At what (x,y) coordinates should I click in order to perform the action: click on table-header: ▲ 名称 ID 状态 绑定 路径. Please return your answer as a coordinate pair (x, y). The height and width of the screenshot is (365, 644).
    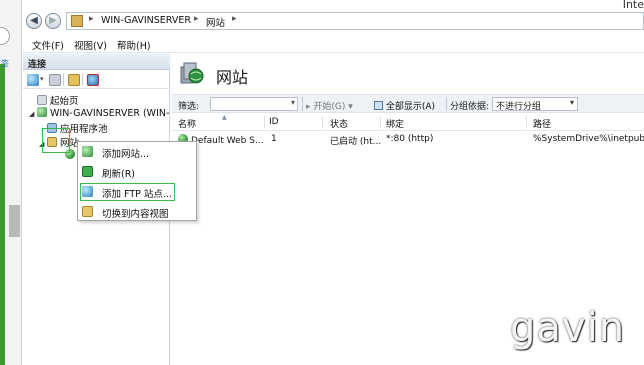
    Looking at the image, I should click on (408, 122).